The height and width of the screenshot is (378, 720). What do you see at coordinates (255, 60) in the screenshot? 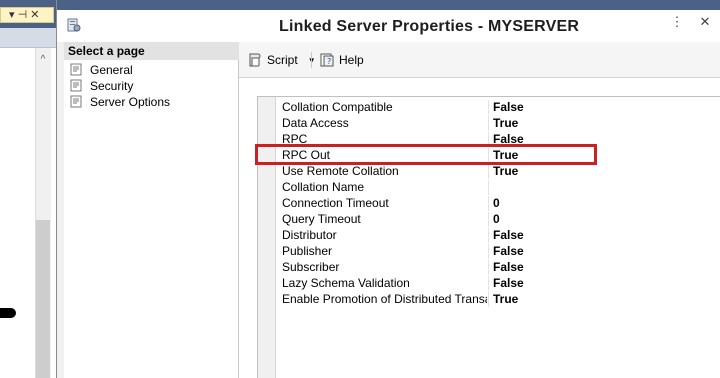
I see `script-icon` at bounding box center [255, 60].